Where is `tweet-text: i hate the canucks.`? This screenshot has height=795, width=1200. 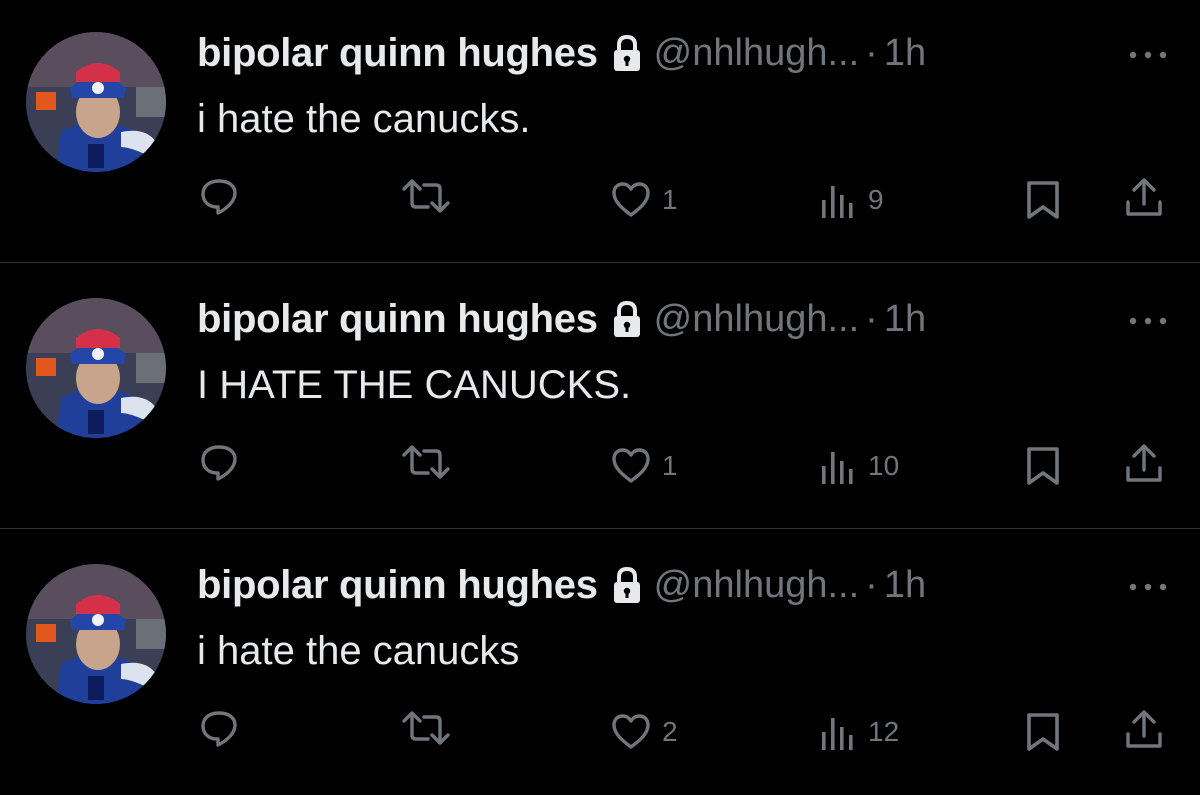 tweet-text: i hate the canucks. is located at coordinates (364, 119).